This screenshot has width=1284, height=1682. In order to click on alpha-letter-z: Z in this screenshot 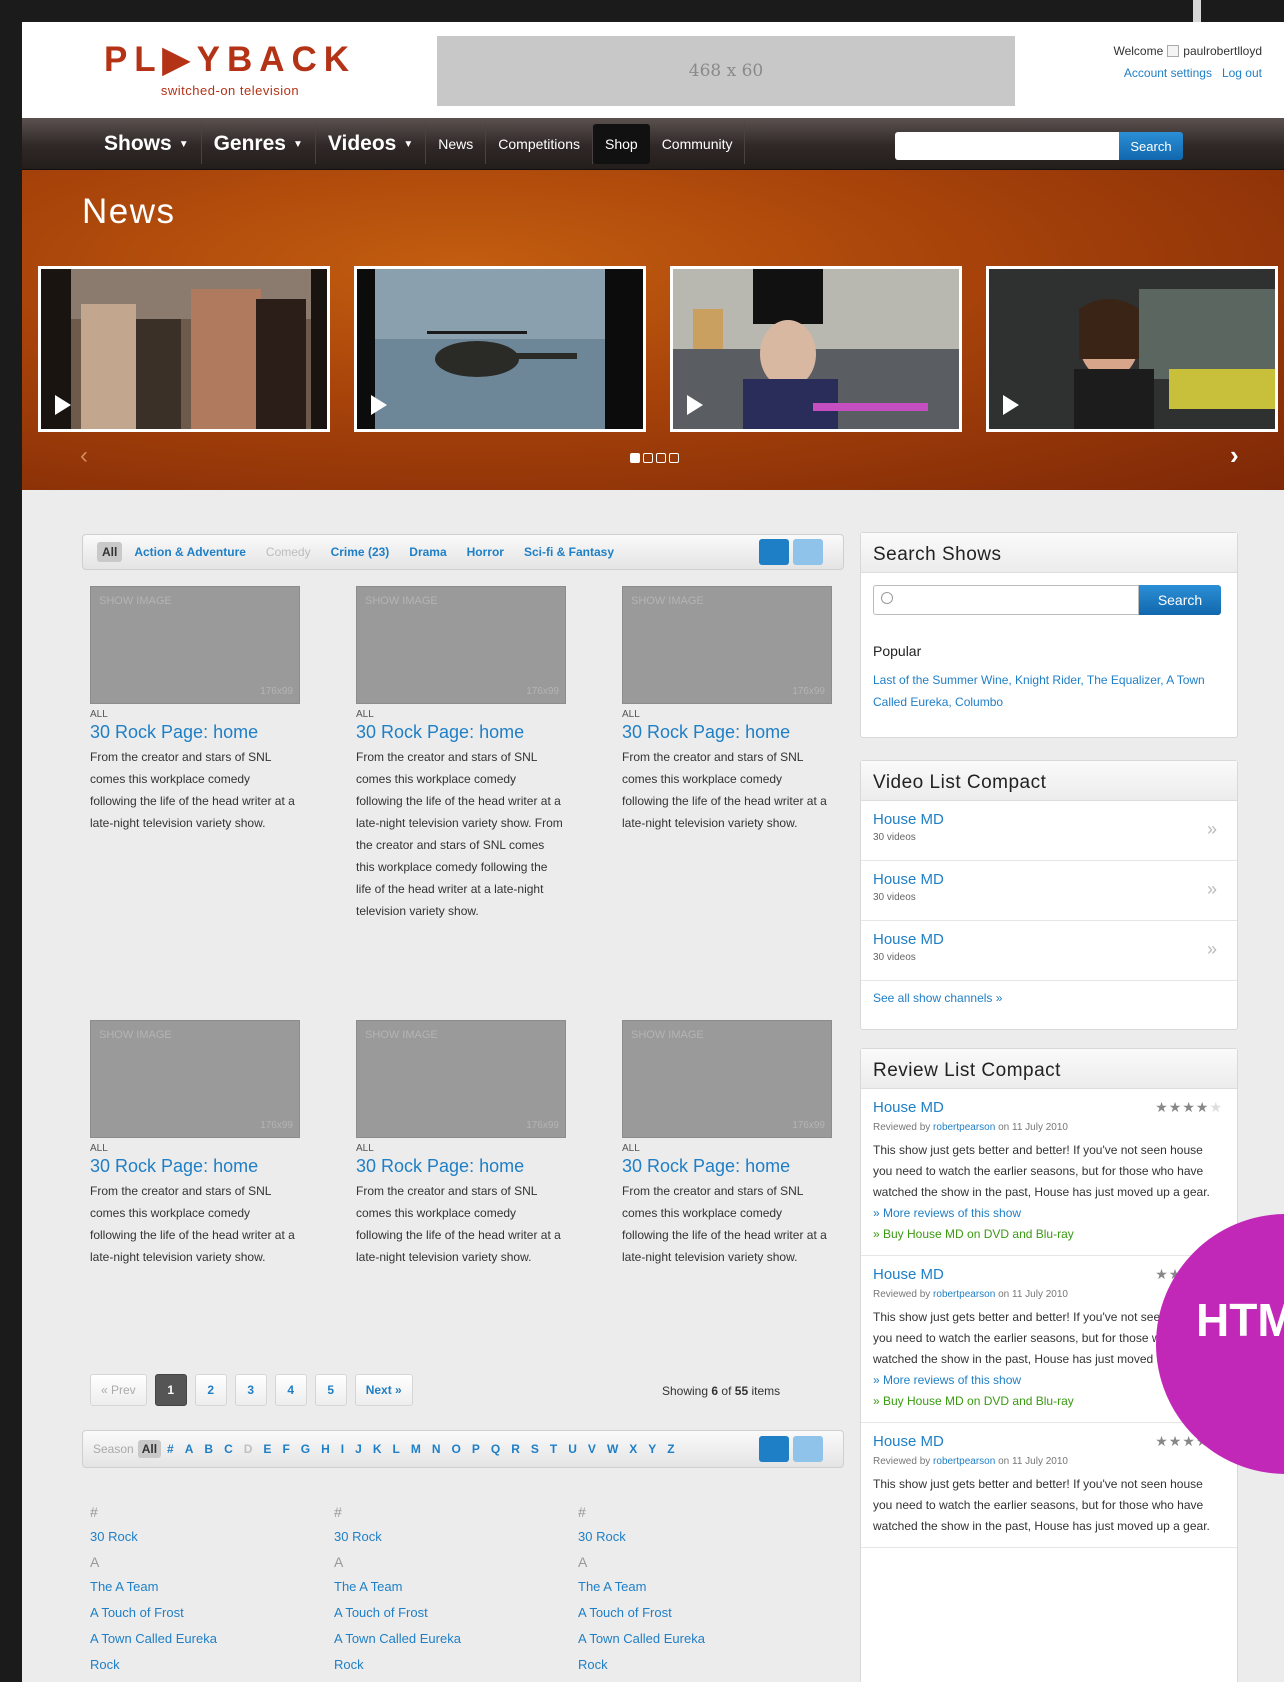, I will do `click(670, 1449)`.